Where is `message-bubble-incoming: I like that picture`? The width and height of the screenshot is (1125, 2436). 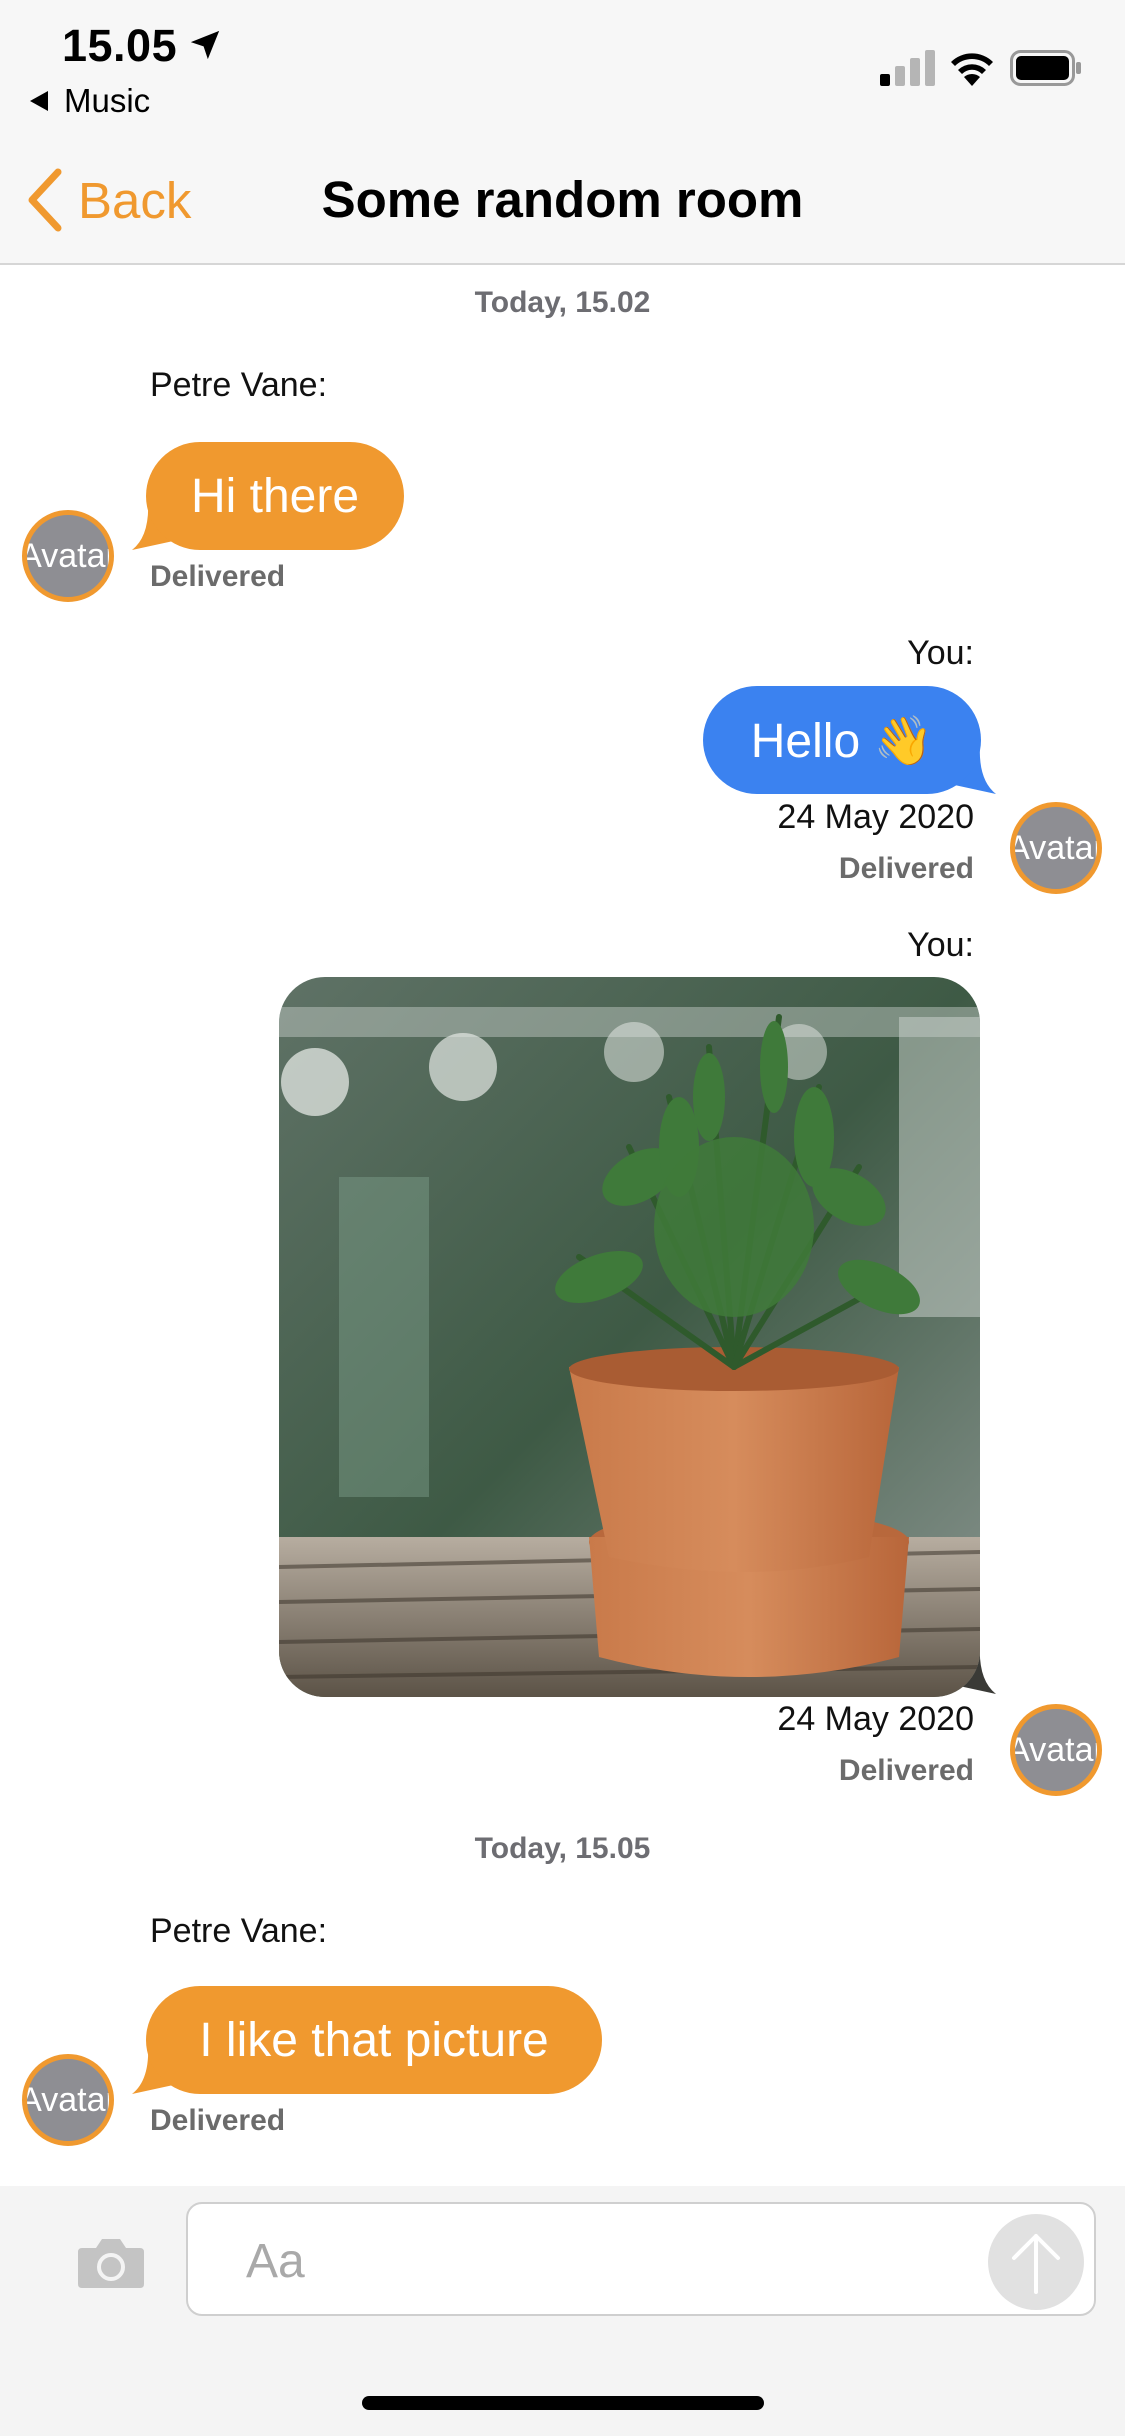 message-bubble-incoming: I like that picture is located at coordinates (374, 2040).